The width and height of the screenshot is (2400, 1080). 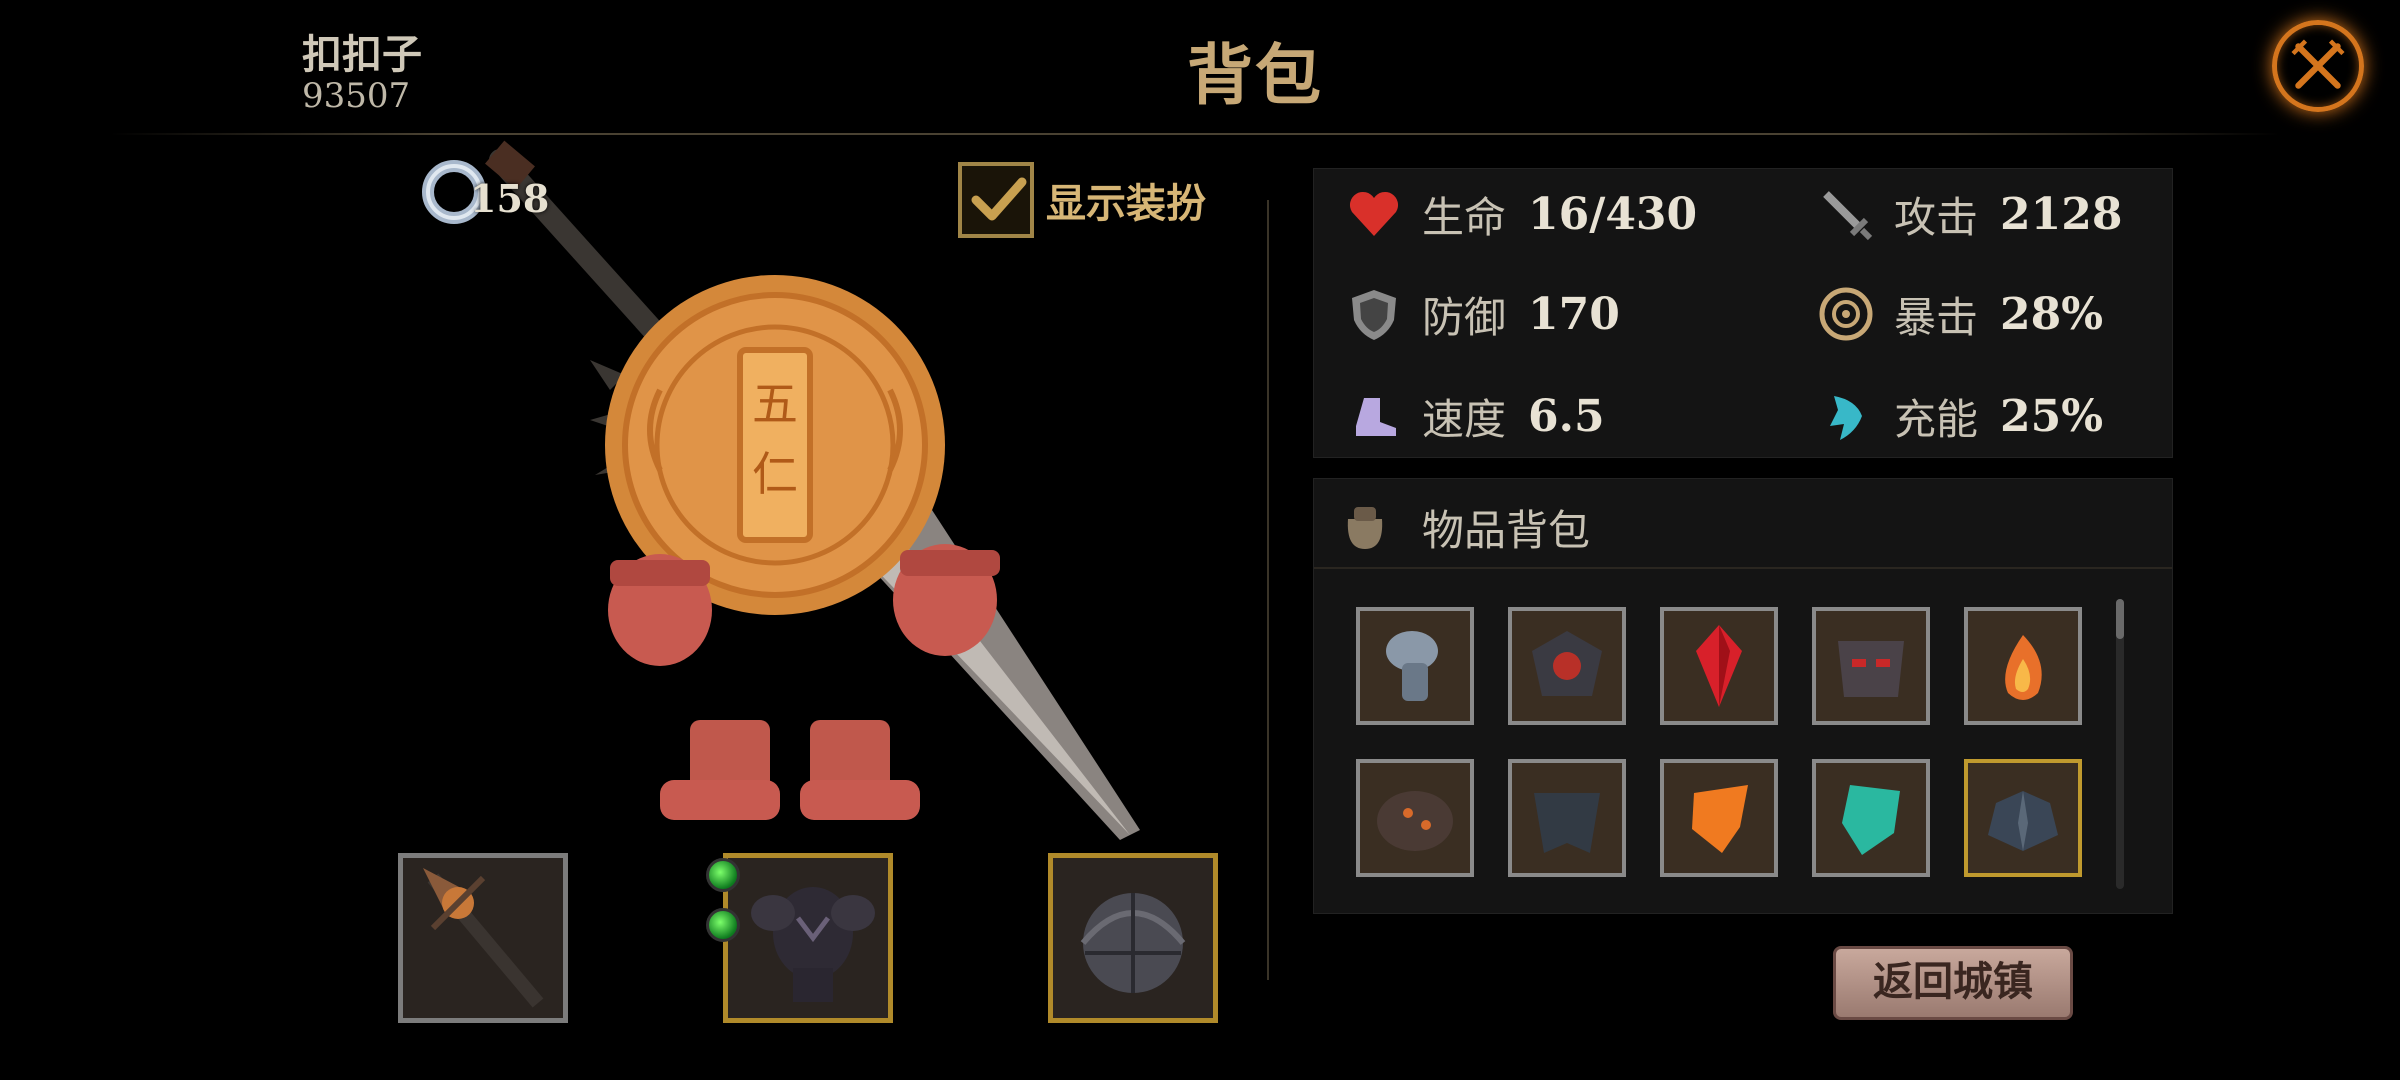 I want to click on inventory-panel: 物品背包, so click(x=1743, y=696).